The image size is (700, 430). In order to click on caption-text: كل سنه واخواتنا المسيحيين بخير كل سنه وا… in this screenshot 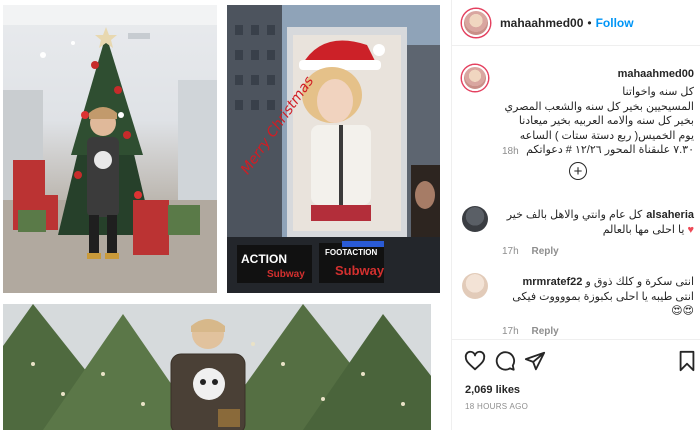, I will do `click(596, 121)`.